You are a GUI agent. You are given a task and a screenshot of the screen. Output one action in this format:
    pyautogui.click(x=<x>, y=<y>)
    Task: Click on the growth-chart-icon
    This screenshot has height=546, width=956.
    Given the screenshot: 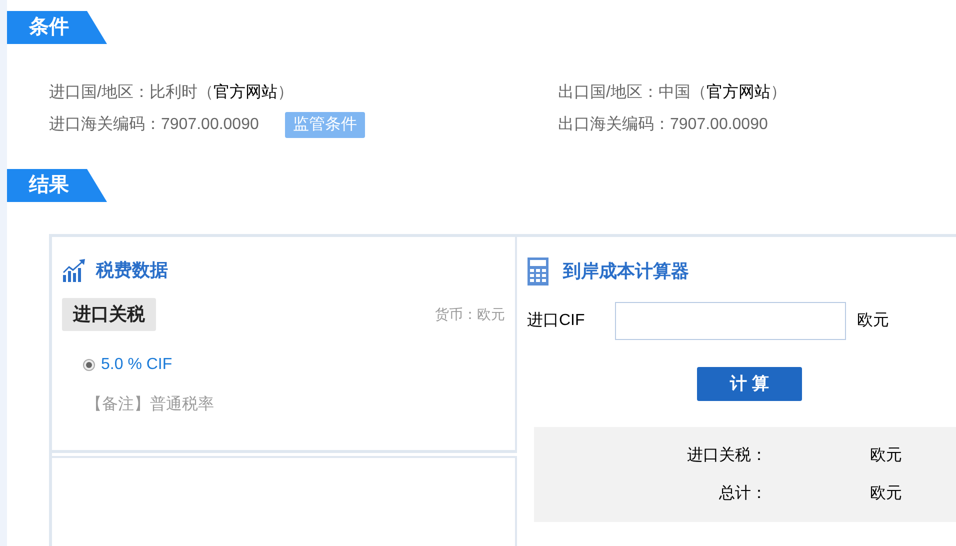 What is the action you would take?
    pyautogui.click(x=74, y=270)
    